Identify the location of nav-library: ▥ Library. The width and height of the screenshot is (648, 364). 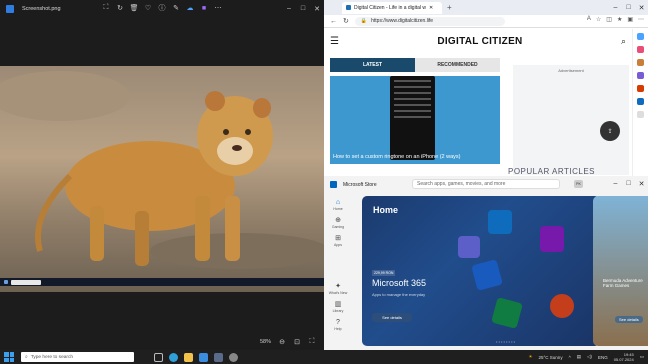
(338, 306).